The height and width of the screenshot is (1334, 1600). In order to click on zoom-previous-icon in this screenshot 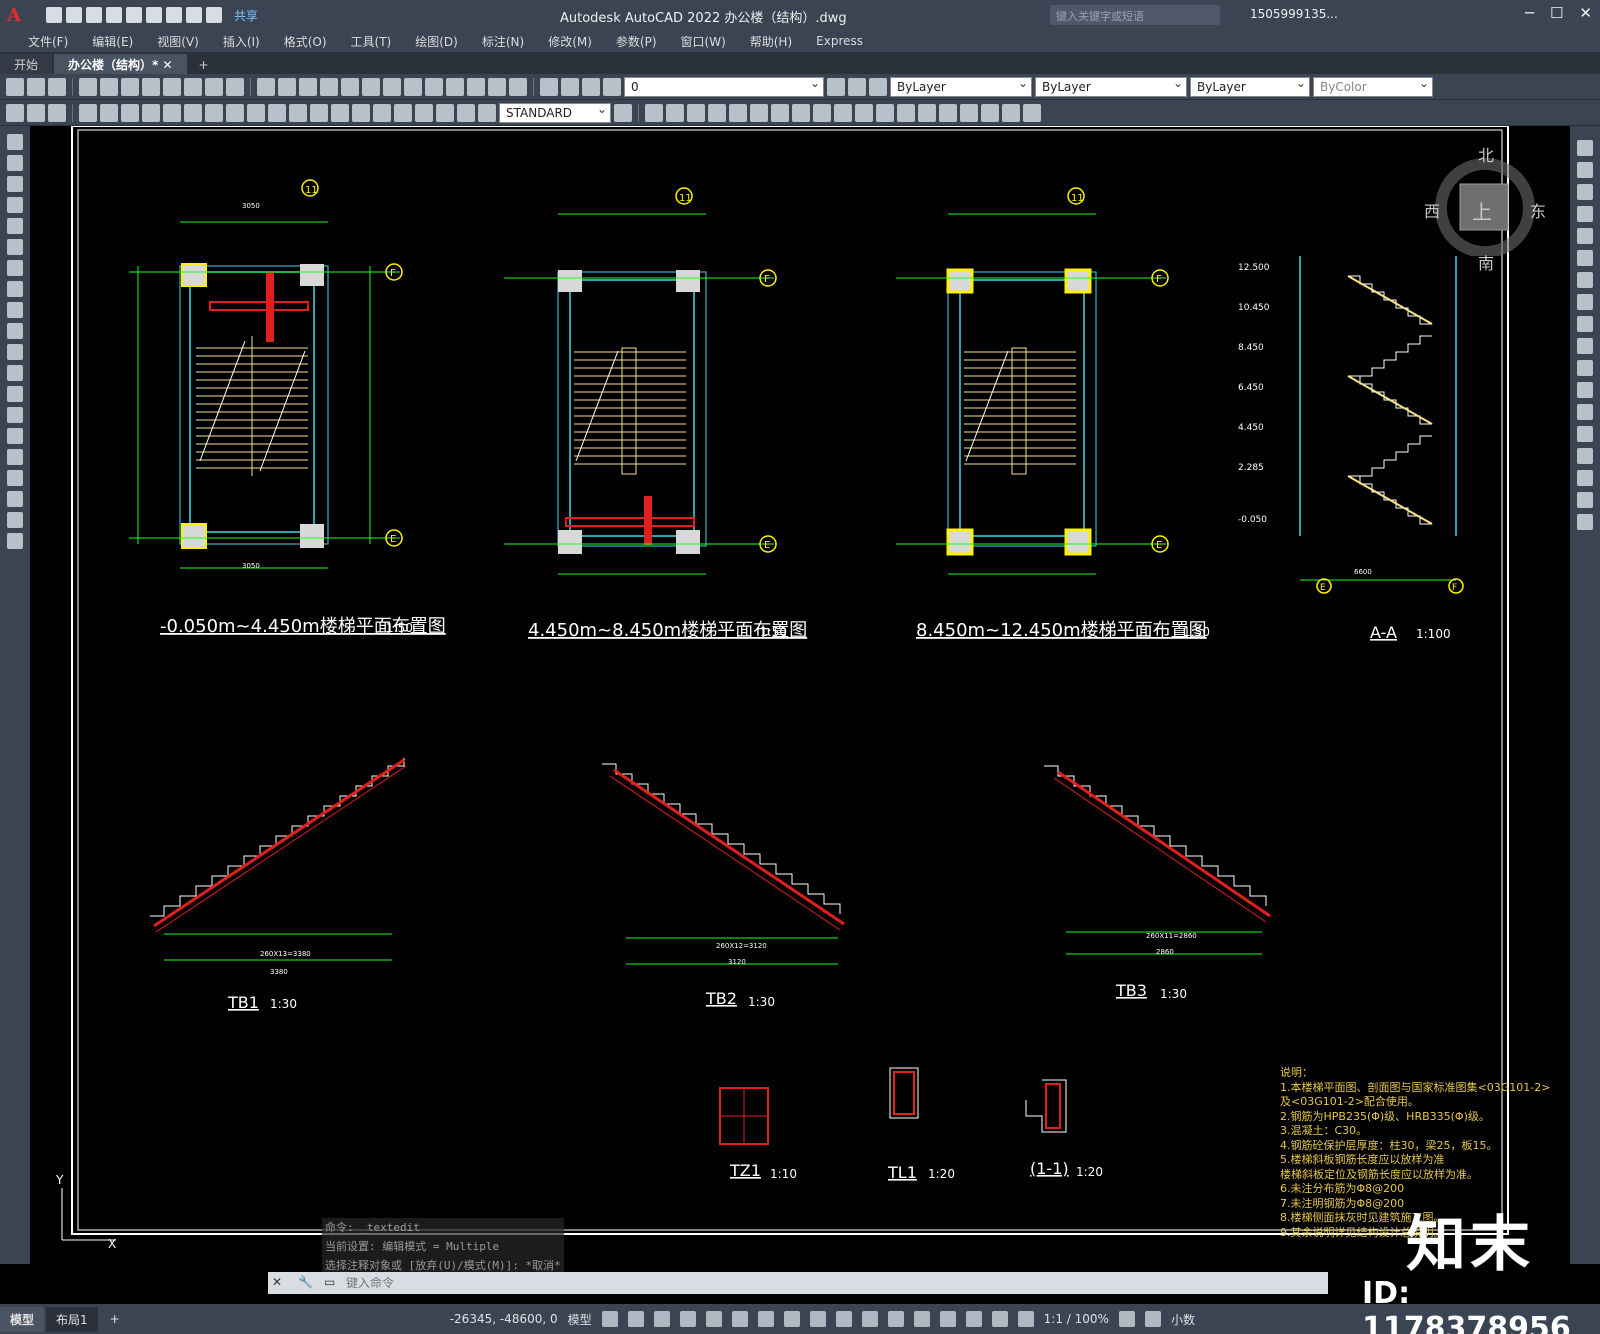, I will do `click(371, 86)`.